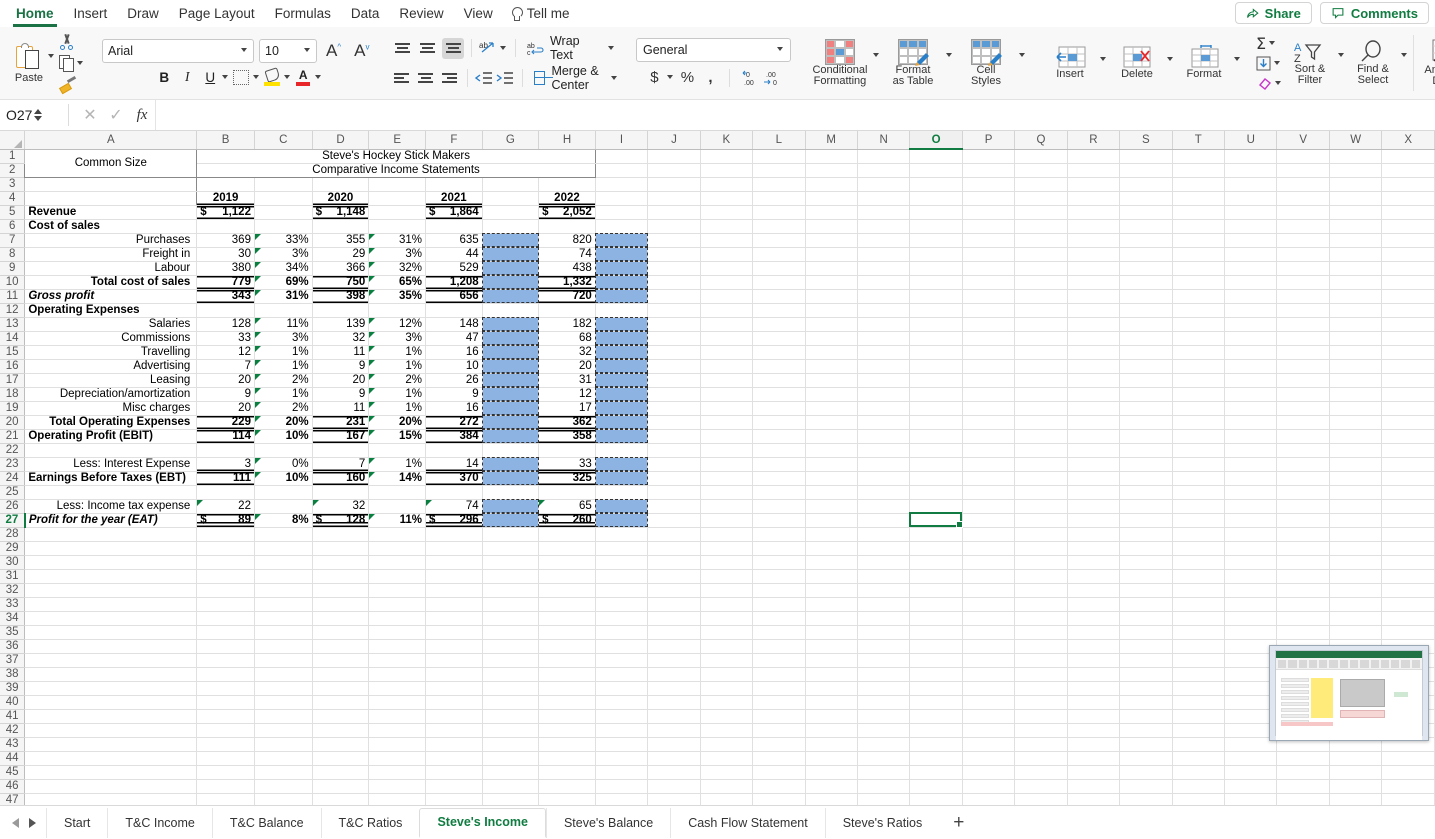 The width and height of the screenshot is (1435, 839). Describe the element at coordinates (727, 408) in the screenshot. I see `cell-K19` at that location.